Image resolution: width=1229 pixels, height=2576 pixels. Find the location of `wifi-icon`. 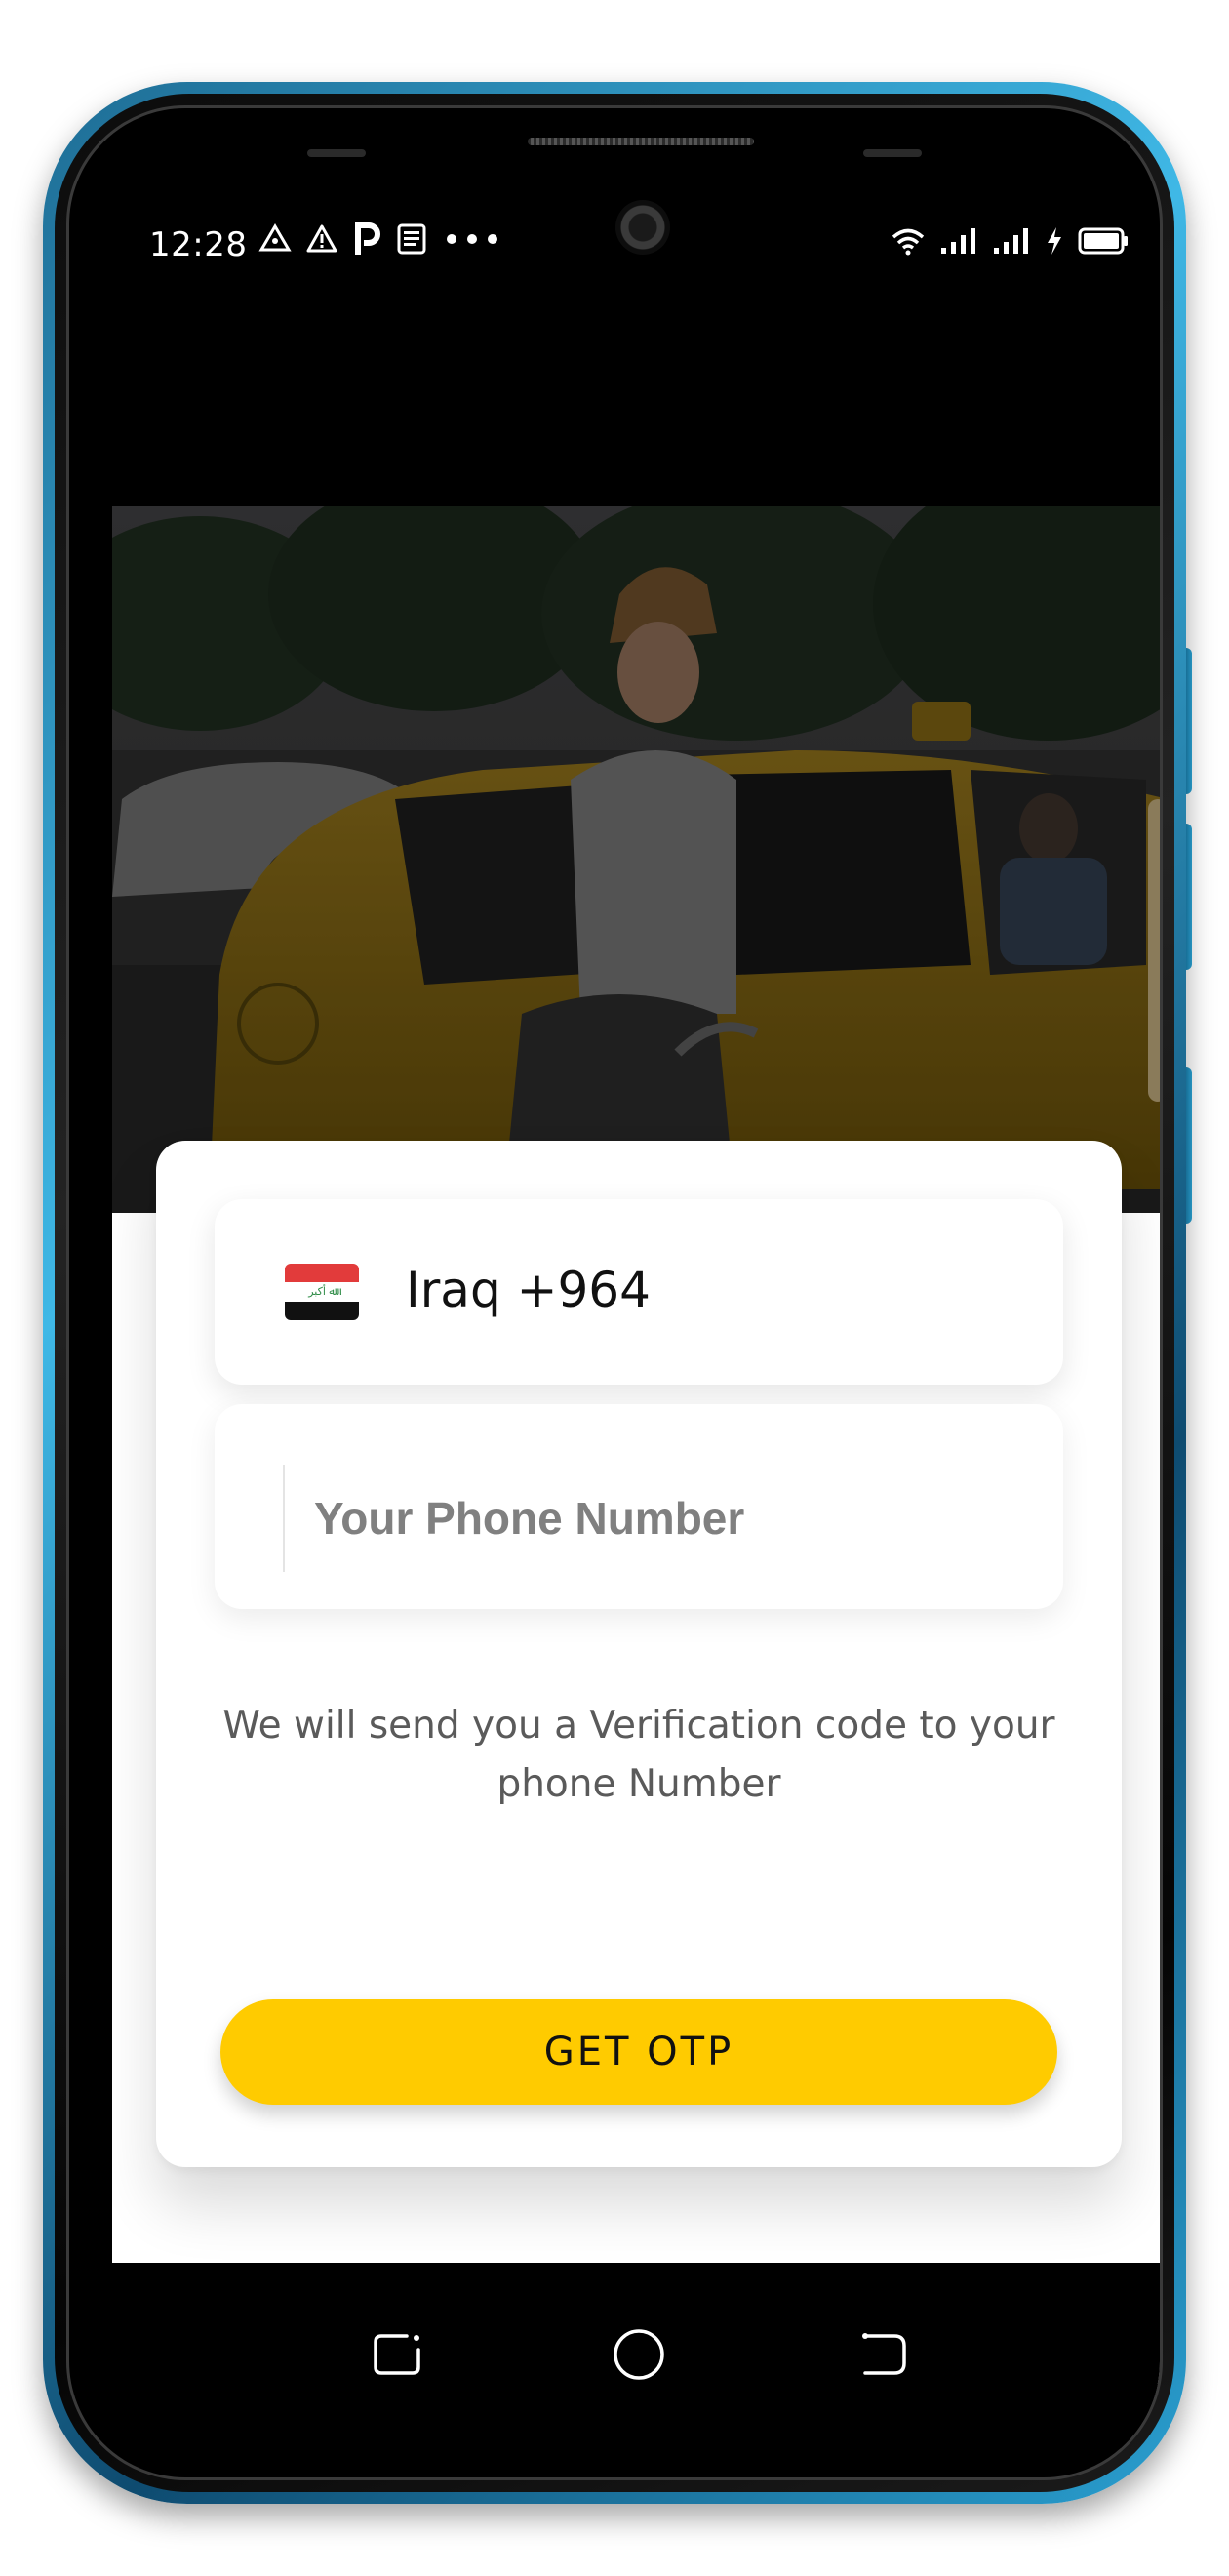

wifi-icon is located at coordinates (908, 241).